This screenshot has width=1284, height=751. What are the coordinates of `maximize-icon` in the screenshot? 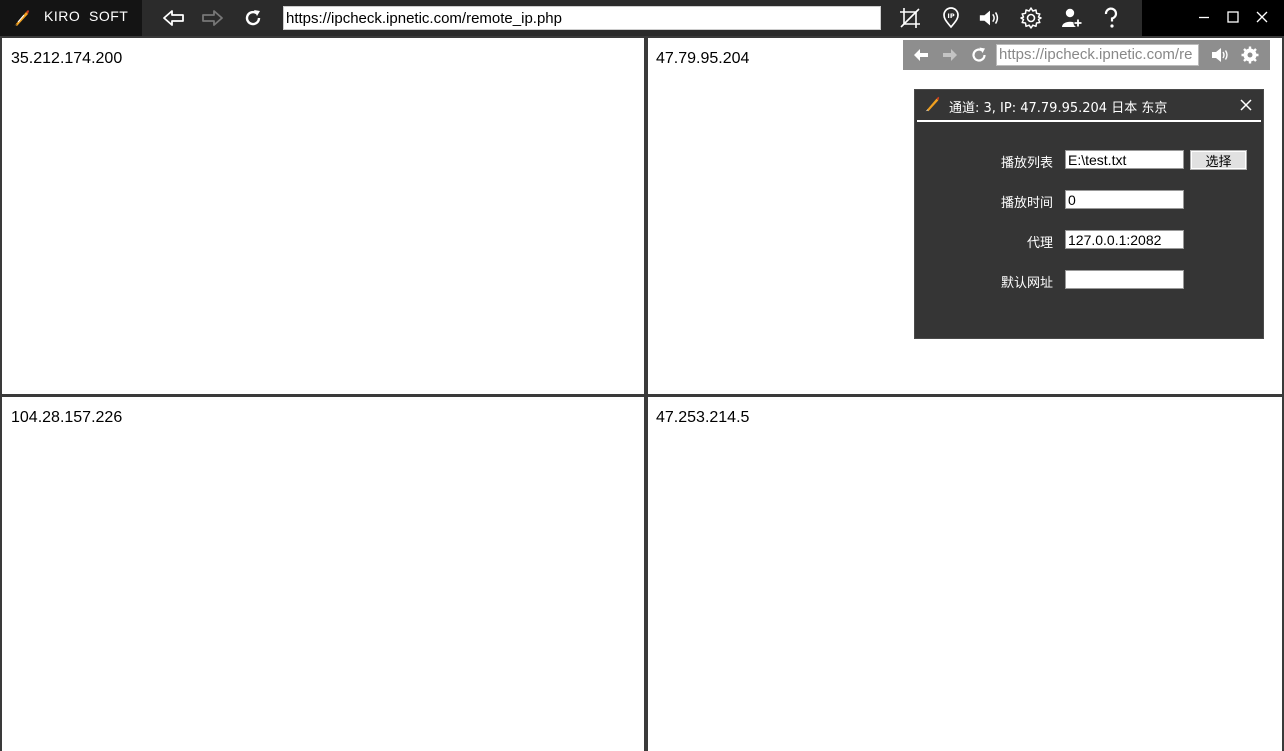 It's located at (1233, 17).